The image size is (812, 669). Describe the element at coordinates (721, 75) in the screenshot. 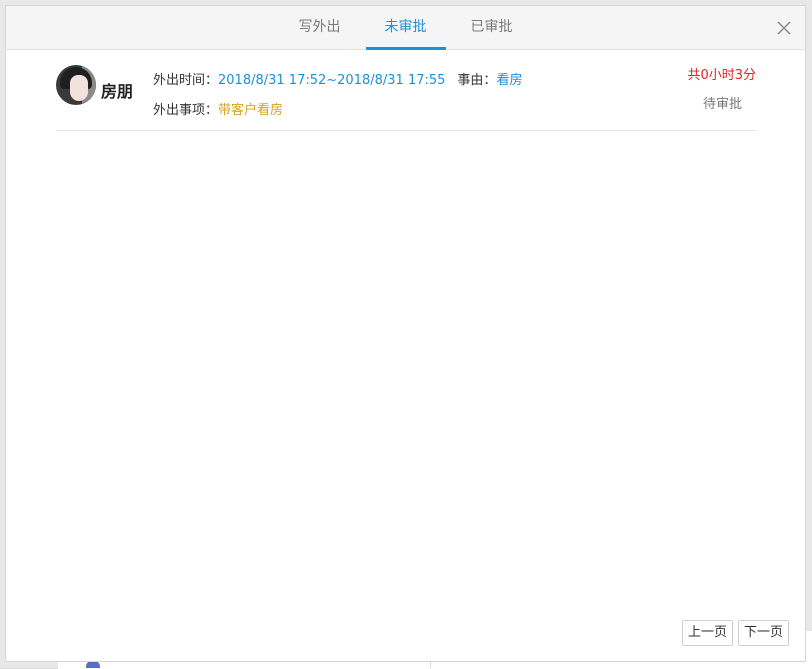

I see `duration-text: 共0小时3分` at that location.